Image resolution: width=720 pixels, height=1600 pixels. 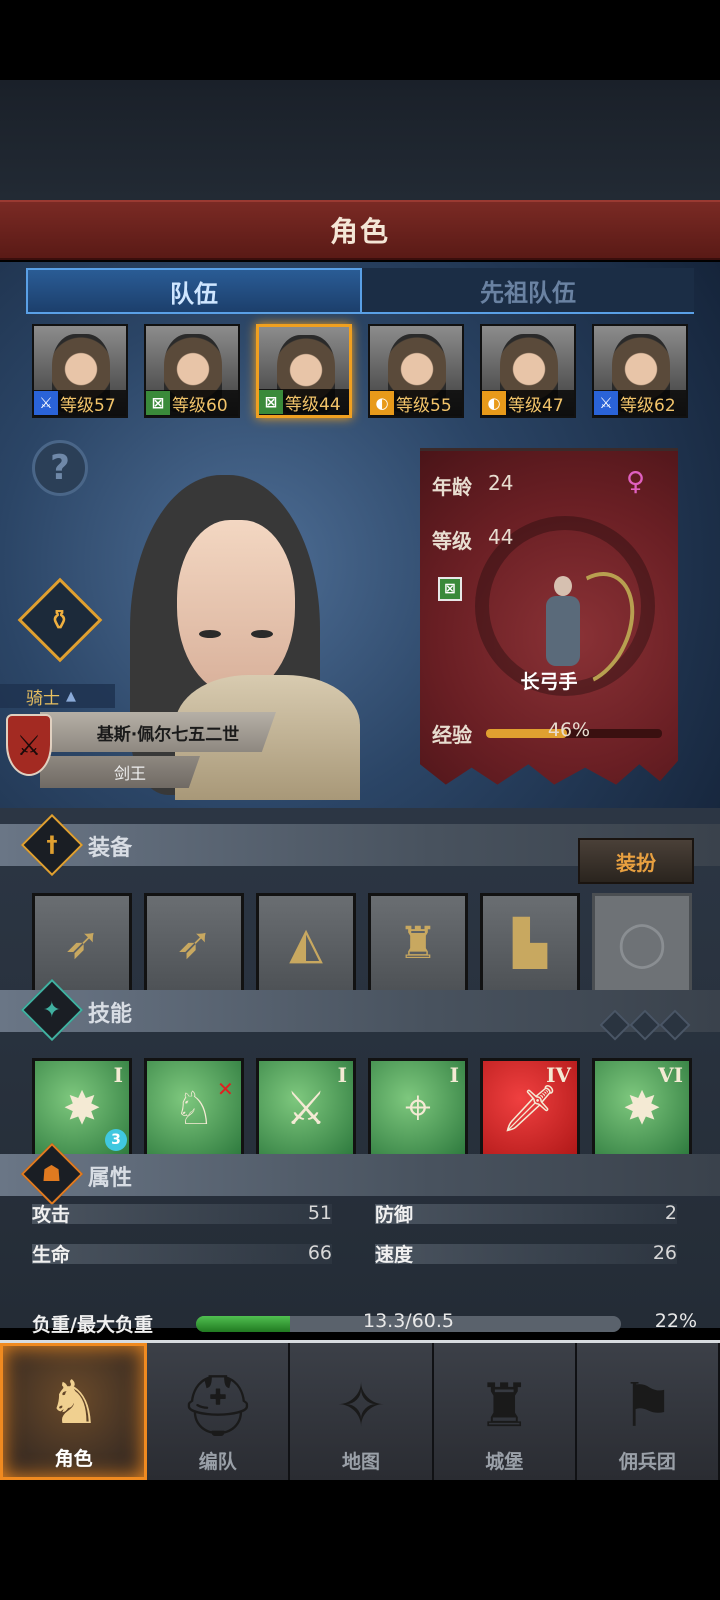 What do you see at coordinates (452, 487) in the screenshot?
I see `age-label: 年龄` at bounding box center [452, 487].